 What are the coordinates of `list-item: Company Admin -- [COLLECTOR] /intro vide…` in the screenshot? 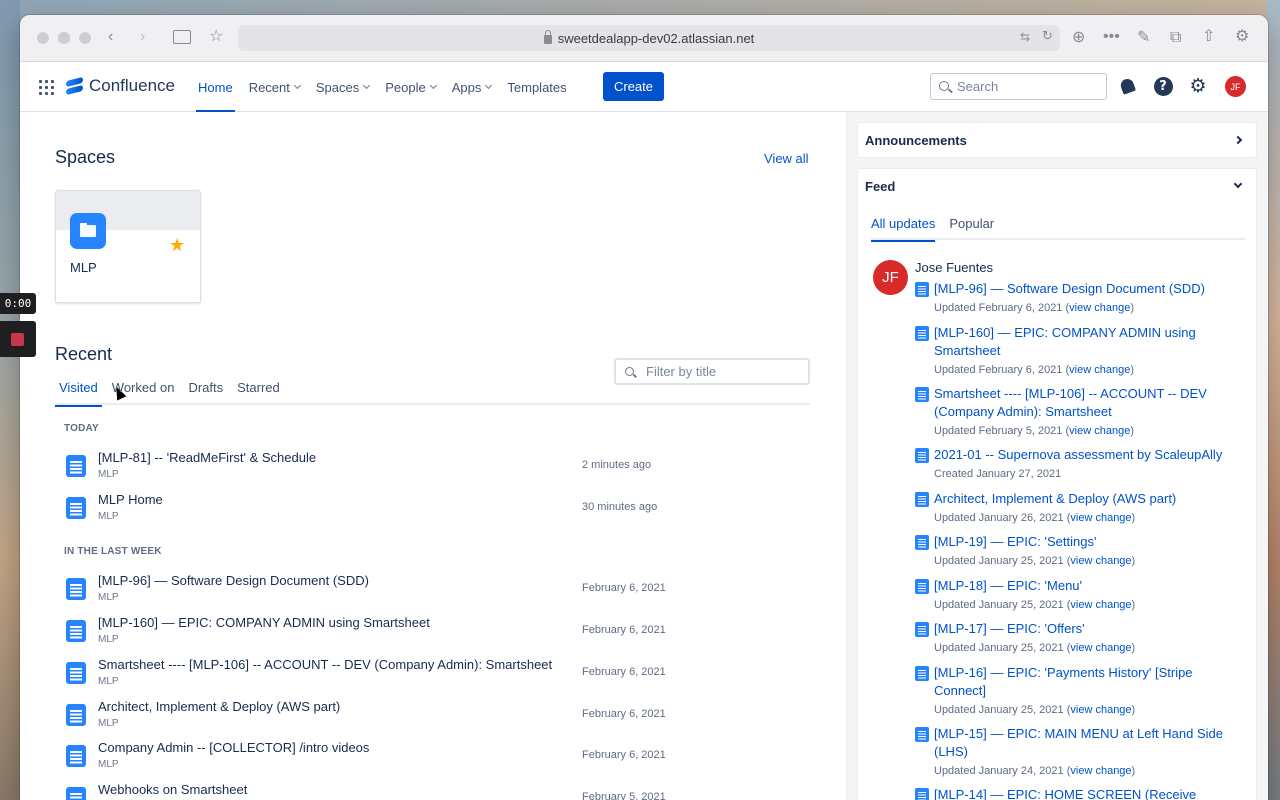 It's located at (439, 760).